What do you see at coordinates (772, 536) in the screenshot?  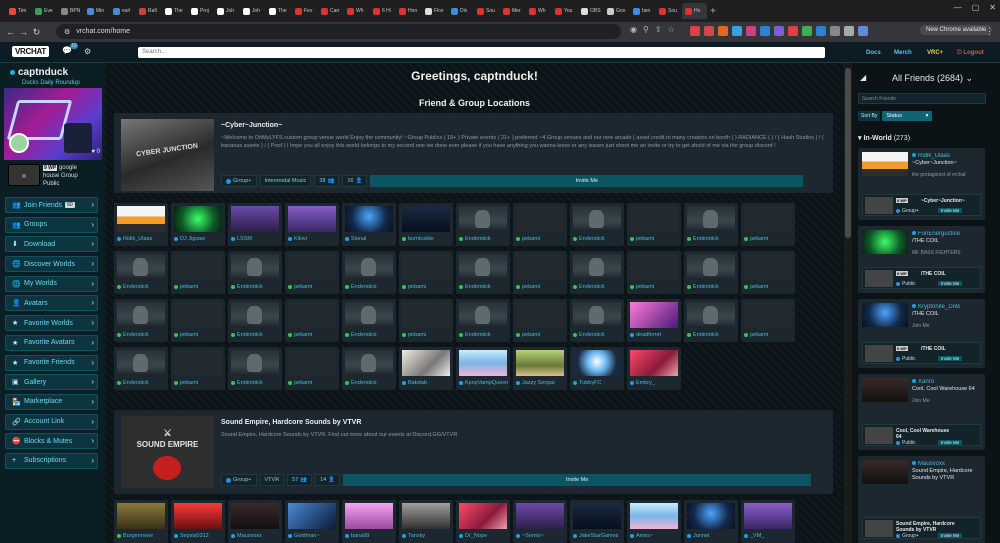 I see `friend-name: _VM_` at bounding box center [772, 536].